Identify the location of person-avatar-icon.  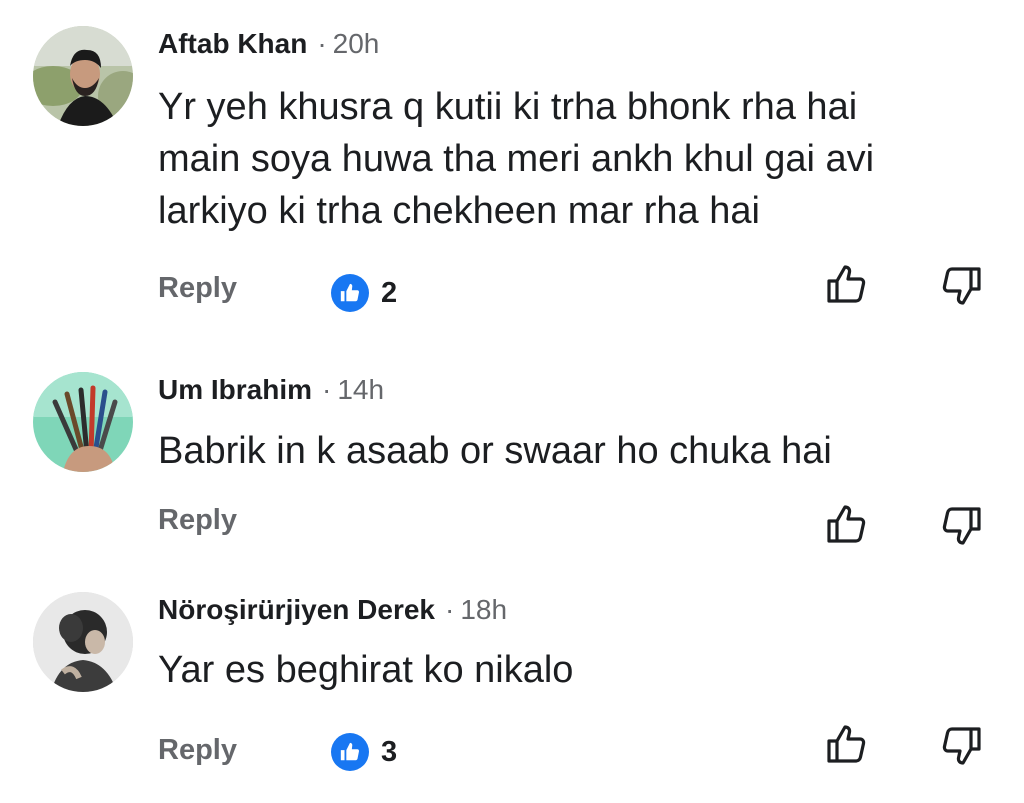
(83, 76).